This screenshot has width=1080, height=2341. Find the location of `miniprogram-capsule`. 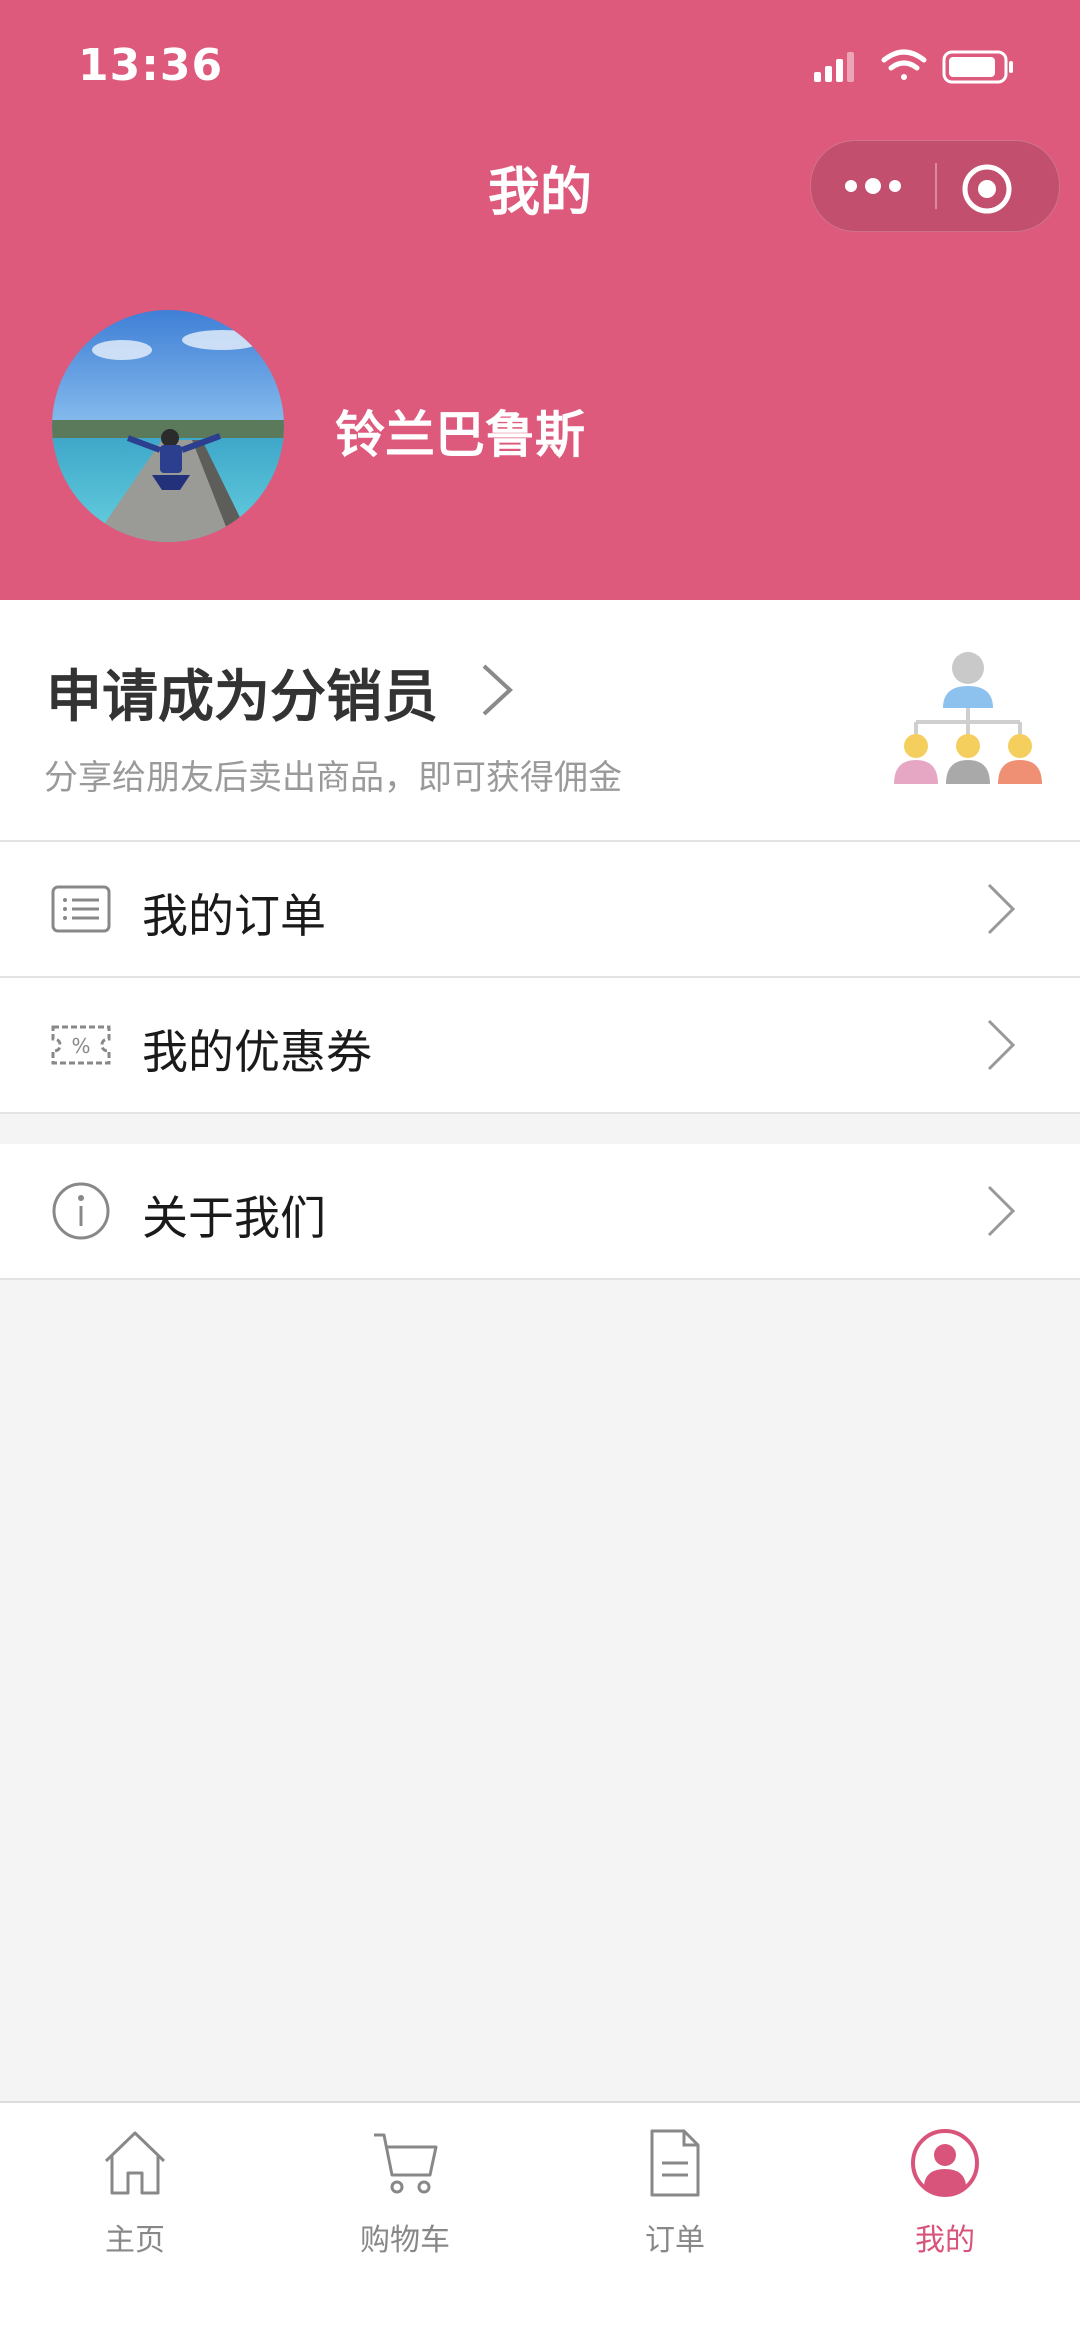

miniprogram-capsule is located at coordinates (935, 186).